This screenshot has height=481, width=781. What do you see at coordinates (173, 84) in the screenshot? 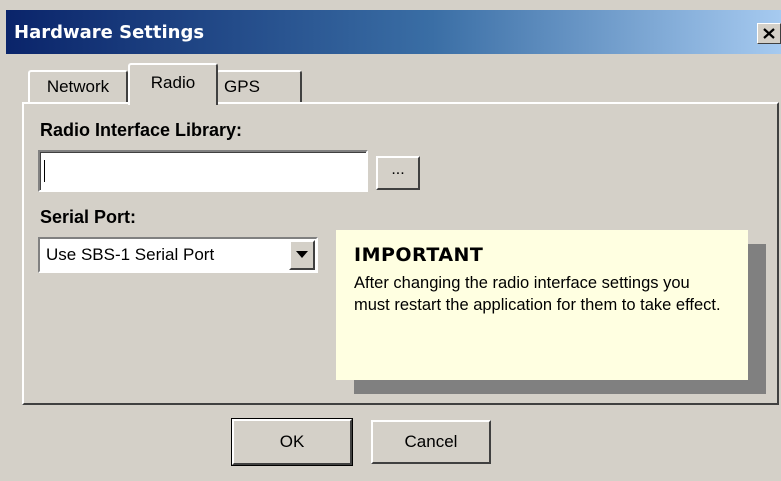
I see `tab-radio: Radio` at bounding box center [173, 84].